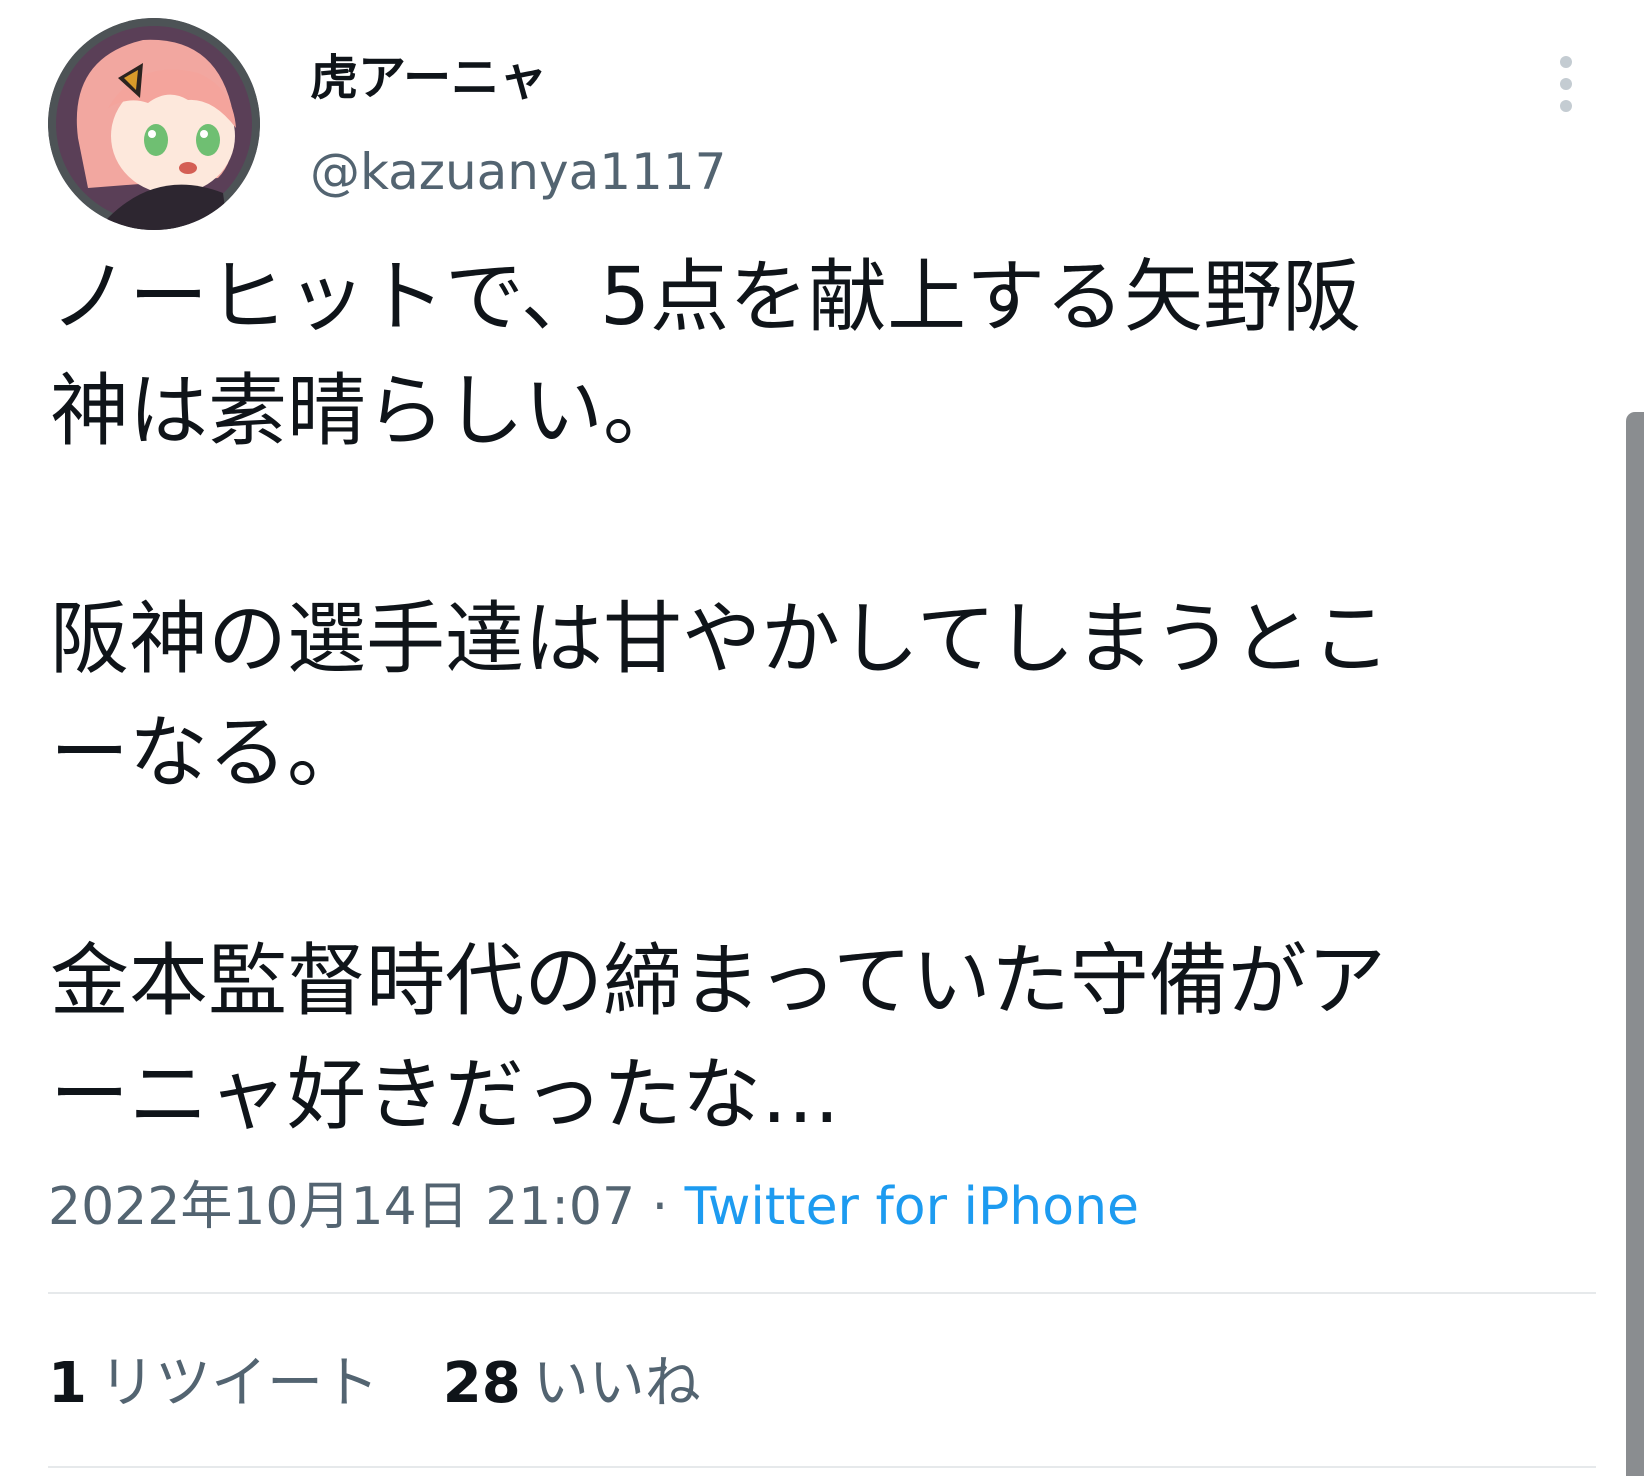  Describe the element at coordinates (1566, 85) in the screenshot. I see `more-options-icon` at that location.